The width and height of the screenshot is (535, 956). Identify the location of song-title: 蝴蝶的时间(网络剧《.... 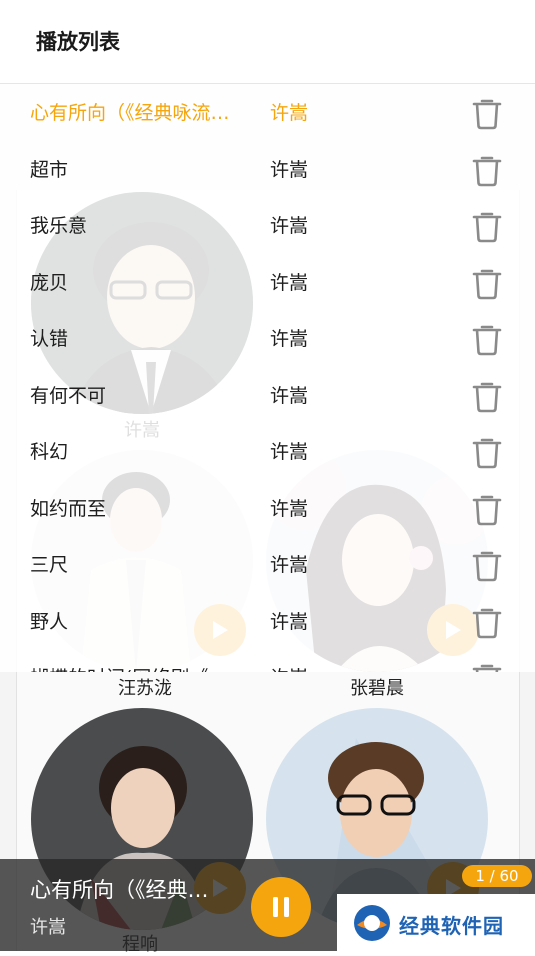
(143, 667).